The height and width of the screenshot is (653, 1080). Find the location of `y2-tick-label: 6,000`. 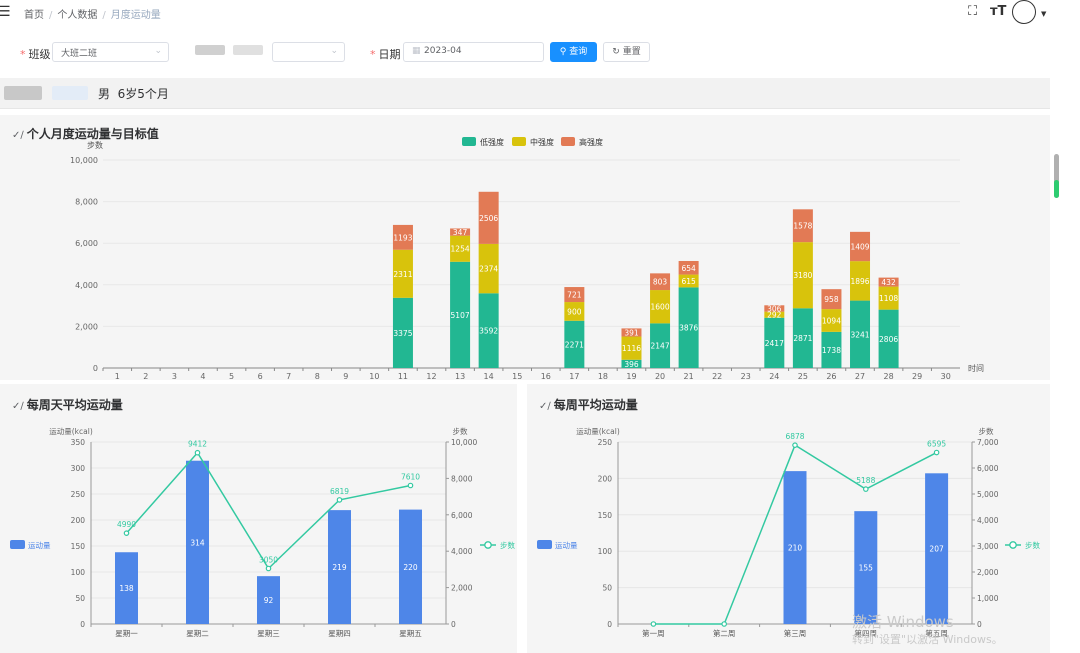

y2-tick-label: 6,000 is located at coordinates (988, 468).